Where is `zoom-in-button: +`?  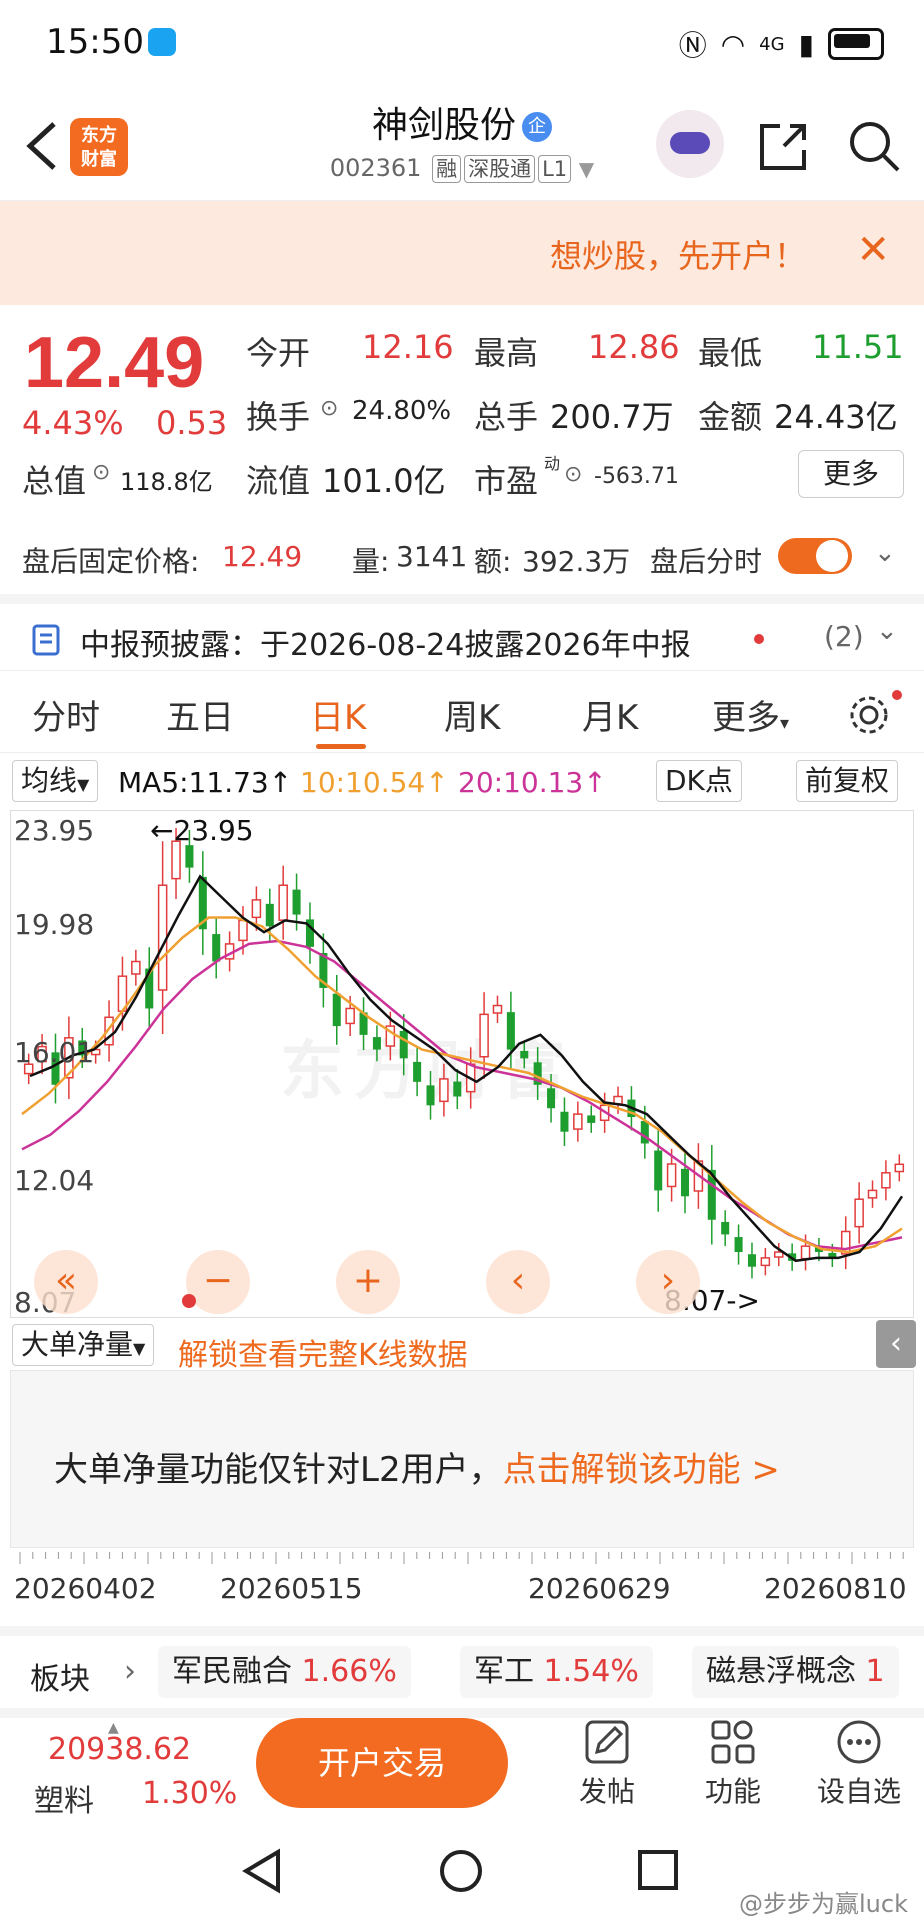 zoom-in-button: + is located at coordinates (368, 1282).